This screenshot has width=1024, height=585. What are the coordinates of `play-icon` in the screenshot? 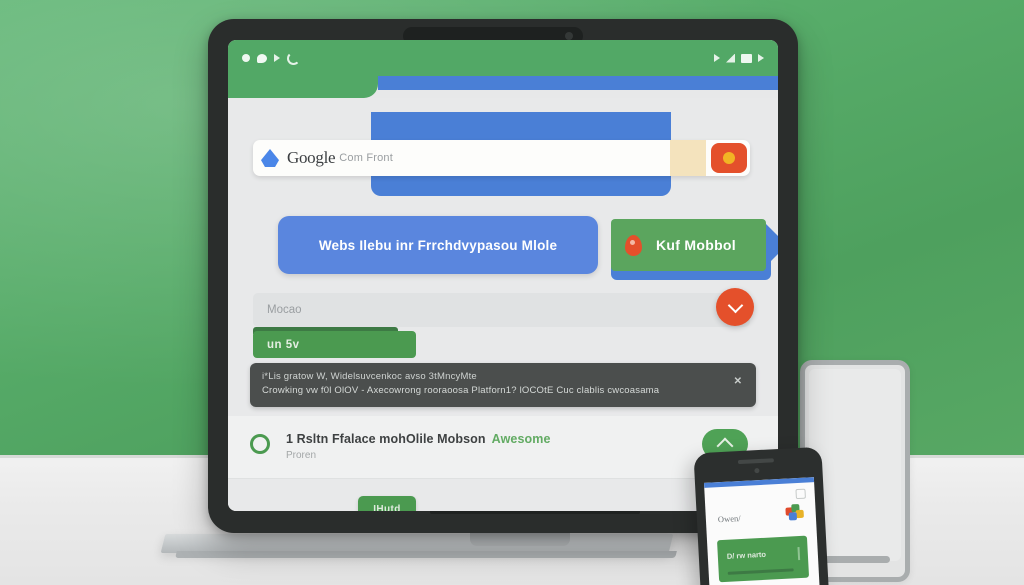 It's located at (761, 58).